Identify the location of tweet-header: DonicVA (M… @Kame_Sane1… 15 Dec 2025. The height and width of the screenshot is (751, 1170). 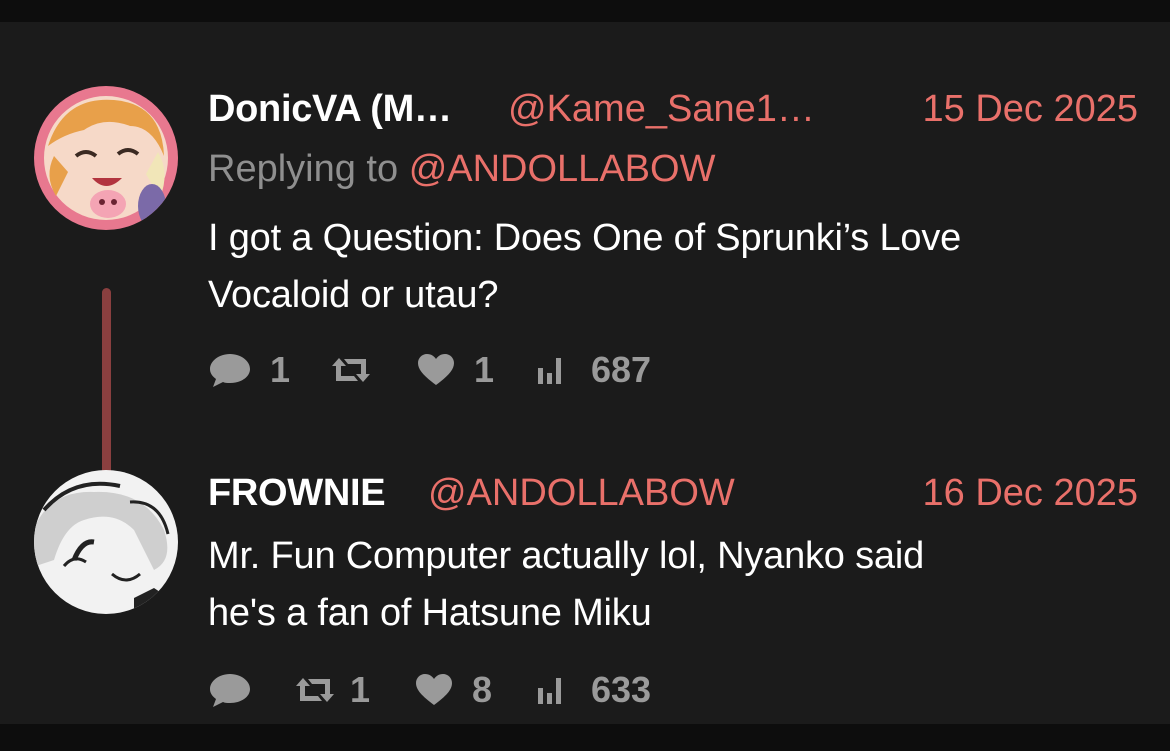
(673, 109).